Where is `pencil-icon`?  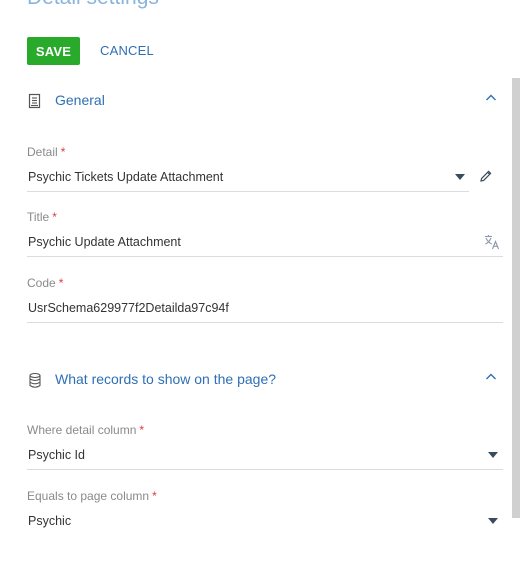
pencil-icon is located at coordinates (486, 176).